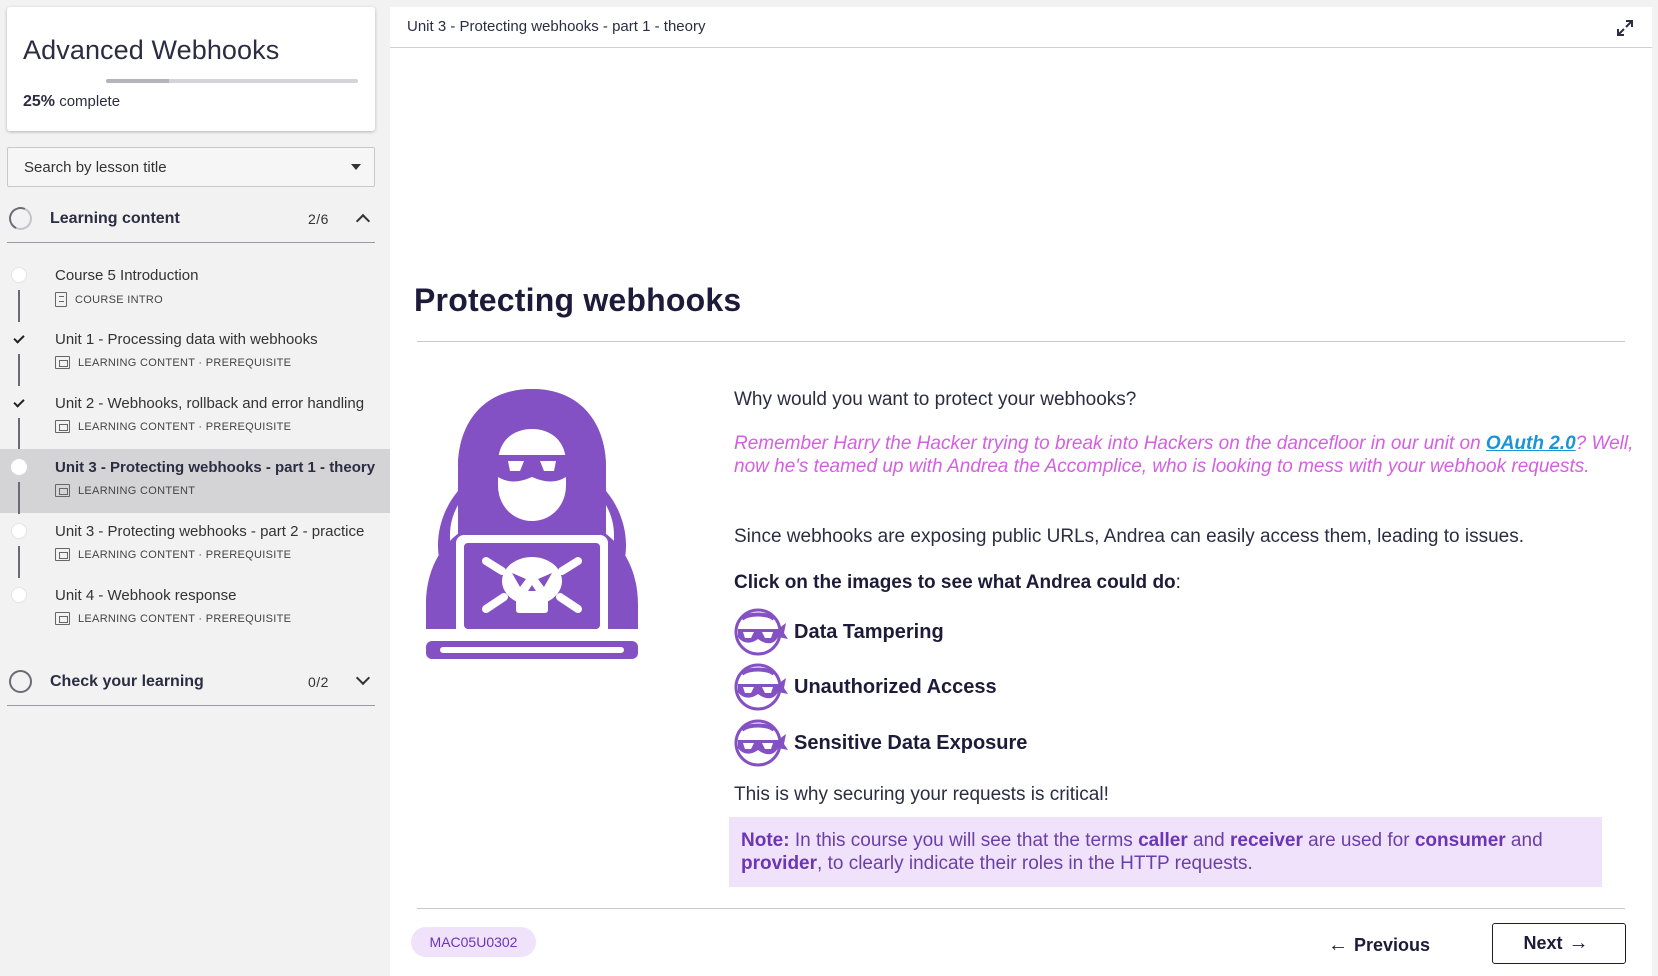  I want to click on threat-label: Unauthorized Access, so click(895, 686).